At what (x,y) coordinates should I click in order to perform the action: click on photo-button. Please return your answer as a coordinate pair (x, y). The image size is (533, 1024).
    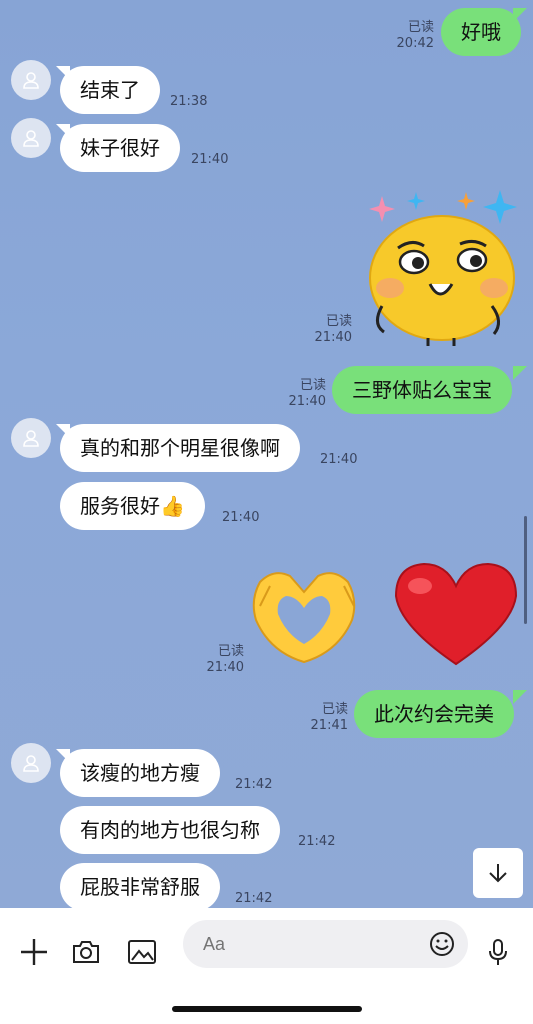
    Looking at the image, I should click on (142, 952).